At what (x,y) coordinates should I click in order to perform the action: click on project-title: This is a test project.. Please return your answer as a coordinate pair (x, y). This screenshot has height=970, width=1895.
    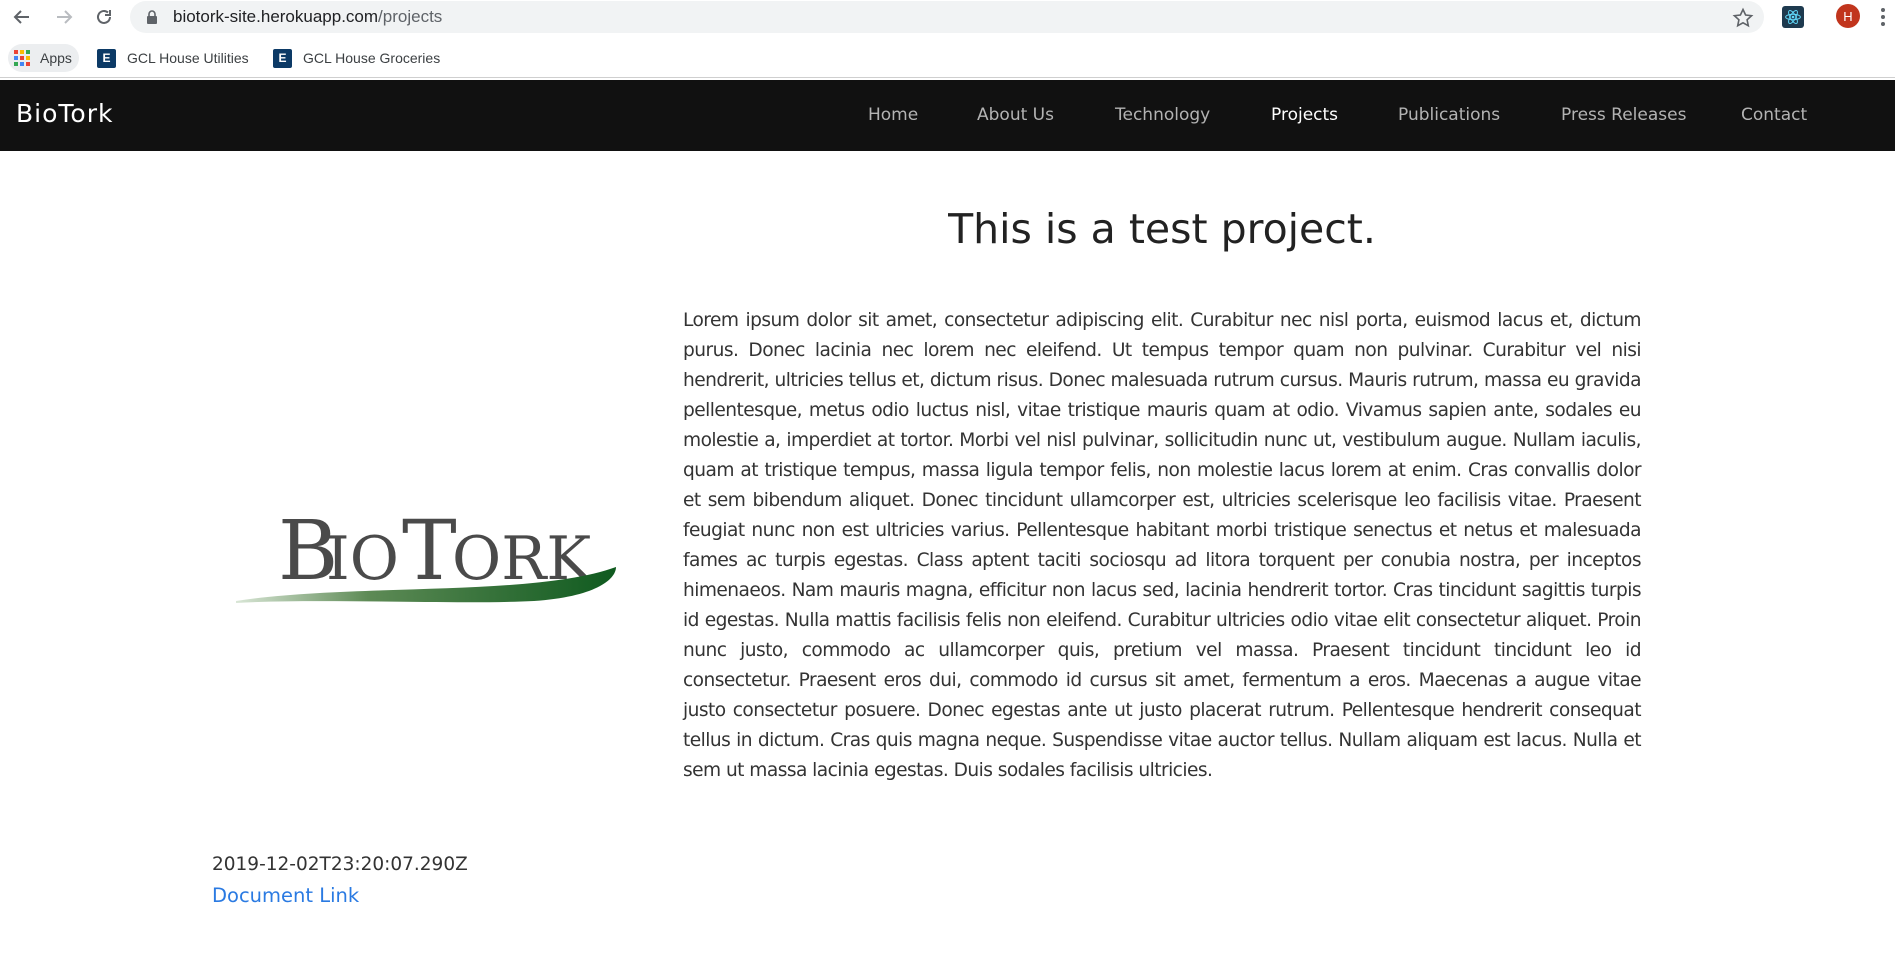
    Looking at the image, I should click on (1162, 229).